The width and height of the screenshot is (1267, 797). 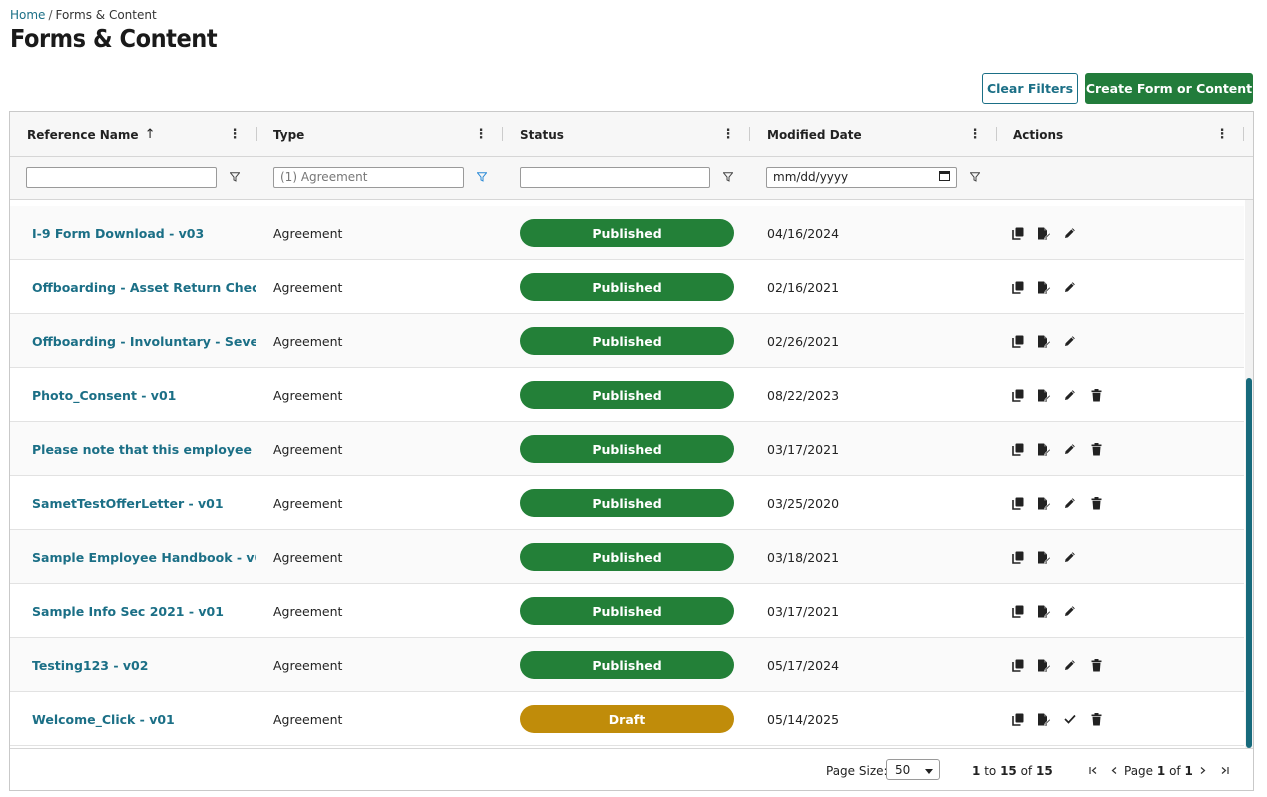 I want to click on scrollbar-thumb, so click(x=1249, y=563).